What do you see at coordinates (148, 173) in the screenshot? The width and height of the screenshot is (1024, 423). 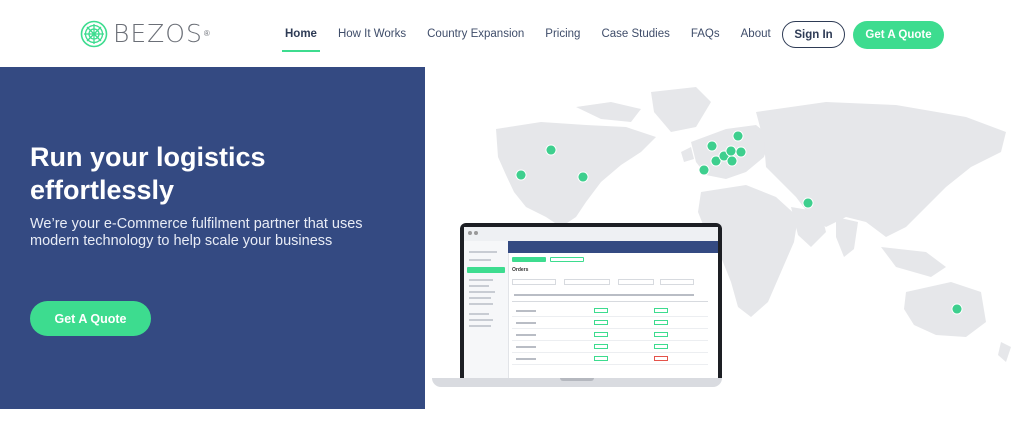 I see `hero-title: Run your logistics effortlessly` at bounding box center [148, 173].